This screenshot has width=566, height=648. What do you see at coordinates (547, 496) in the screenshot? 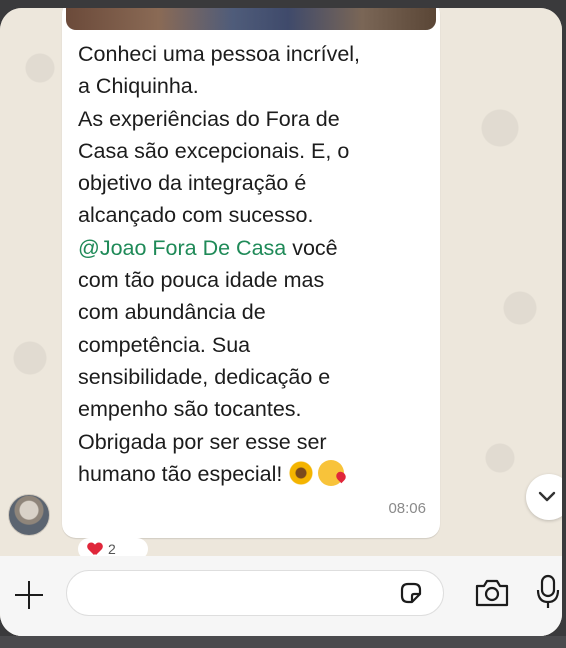
I see `chevron-down-icon` at bounding box center [547, 496].